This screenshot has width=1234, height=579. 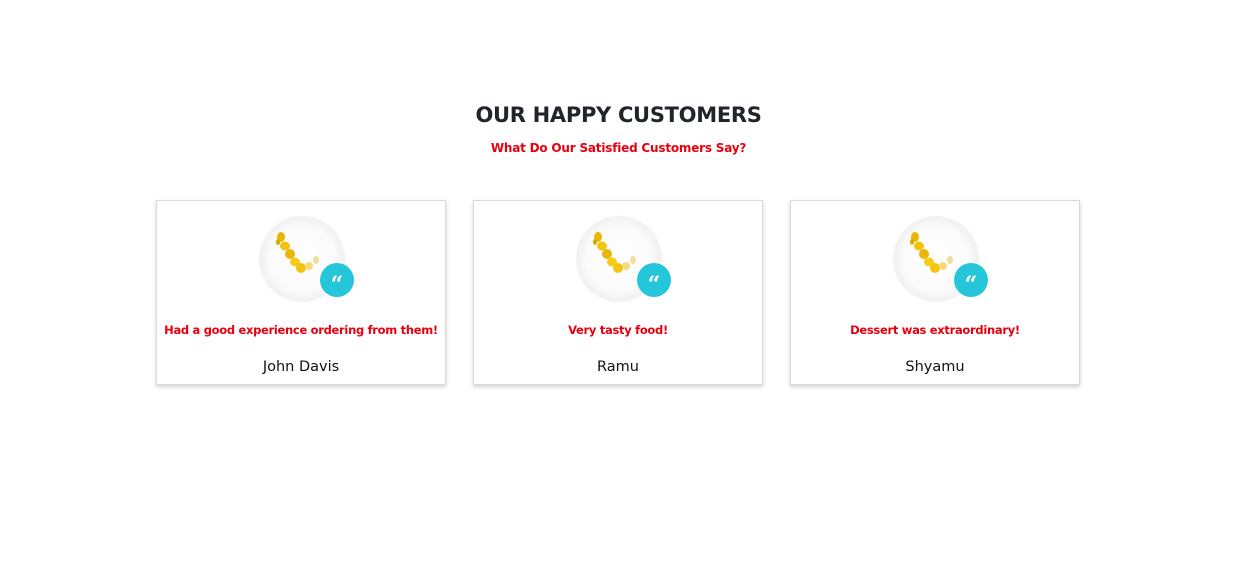 I want to click on section-subtitle: What Do Our Satisfied Customers Say?, so click(x=618, y=148).